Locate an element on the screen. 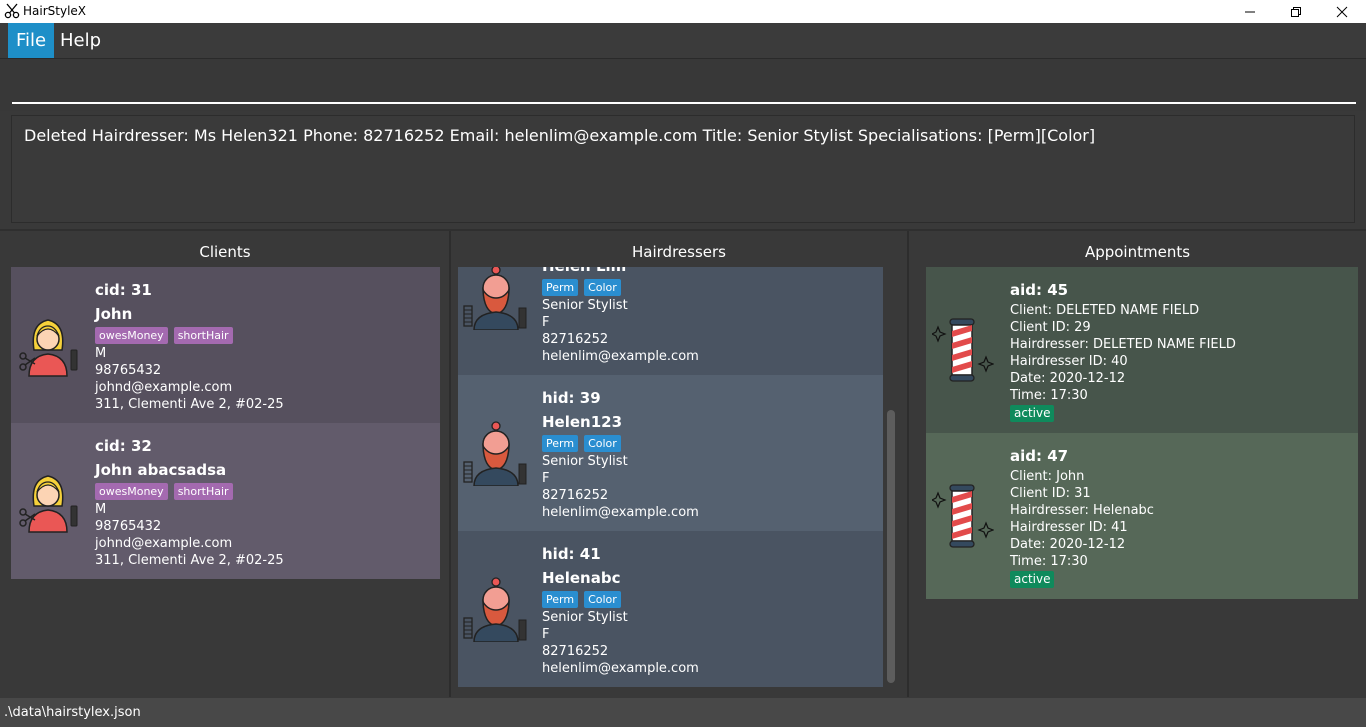  menu-file: File is located at coordinates (31, 40).